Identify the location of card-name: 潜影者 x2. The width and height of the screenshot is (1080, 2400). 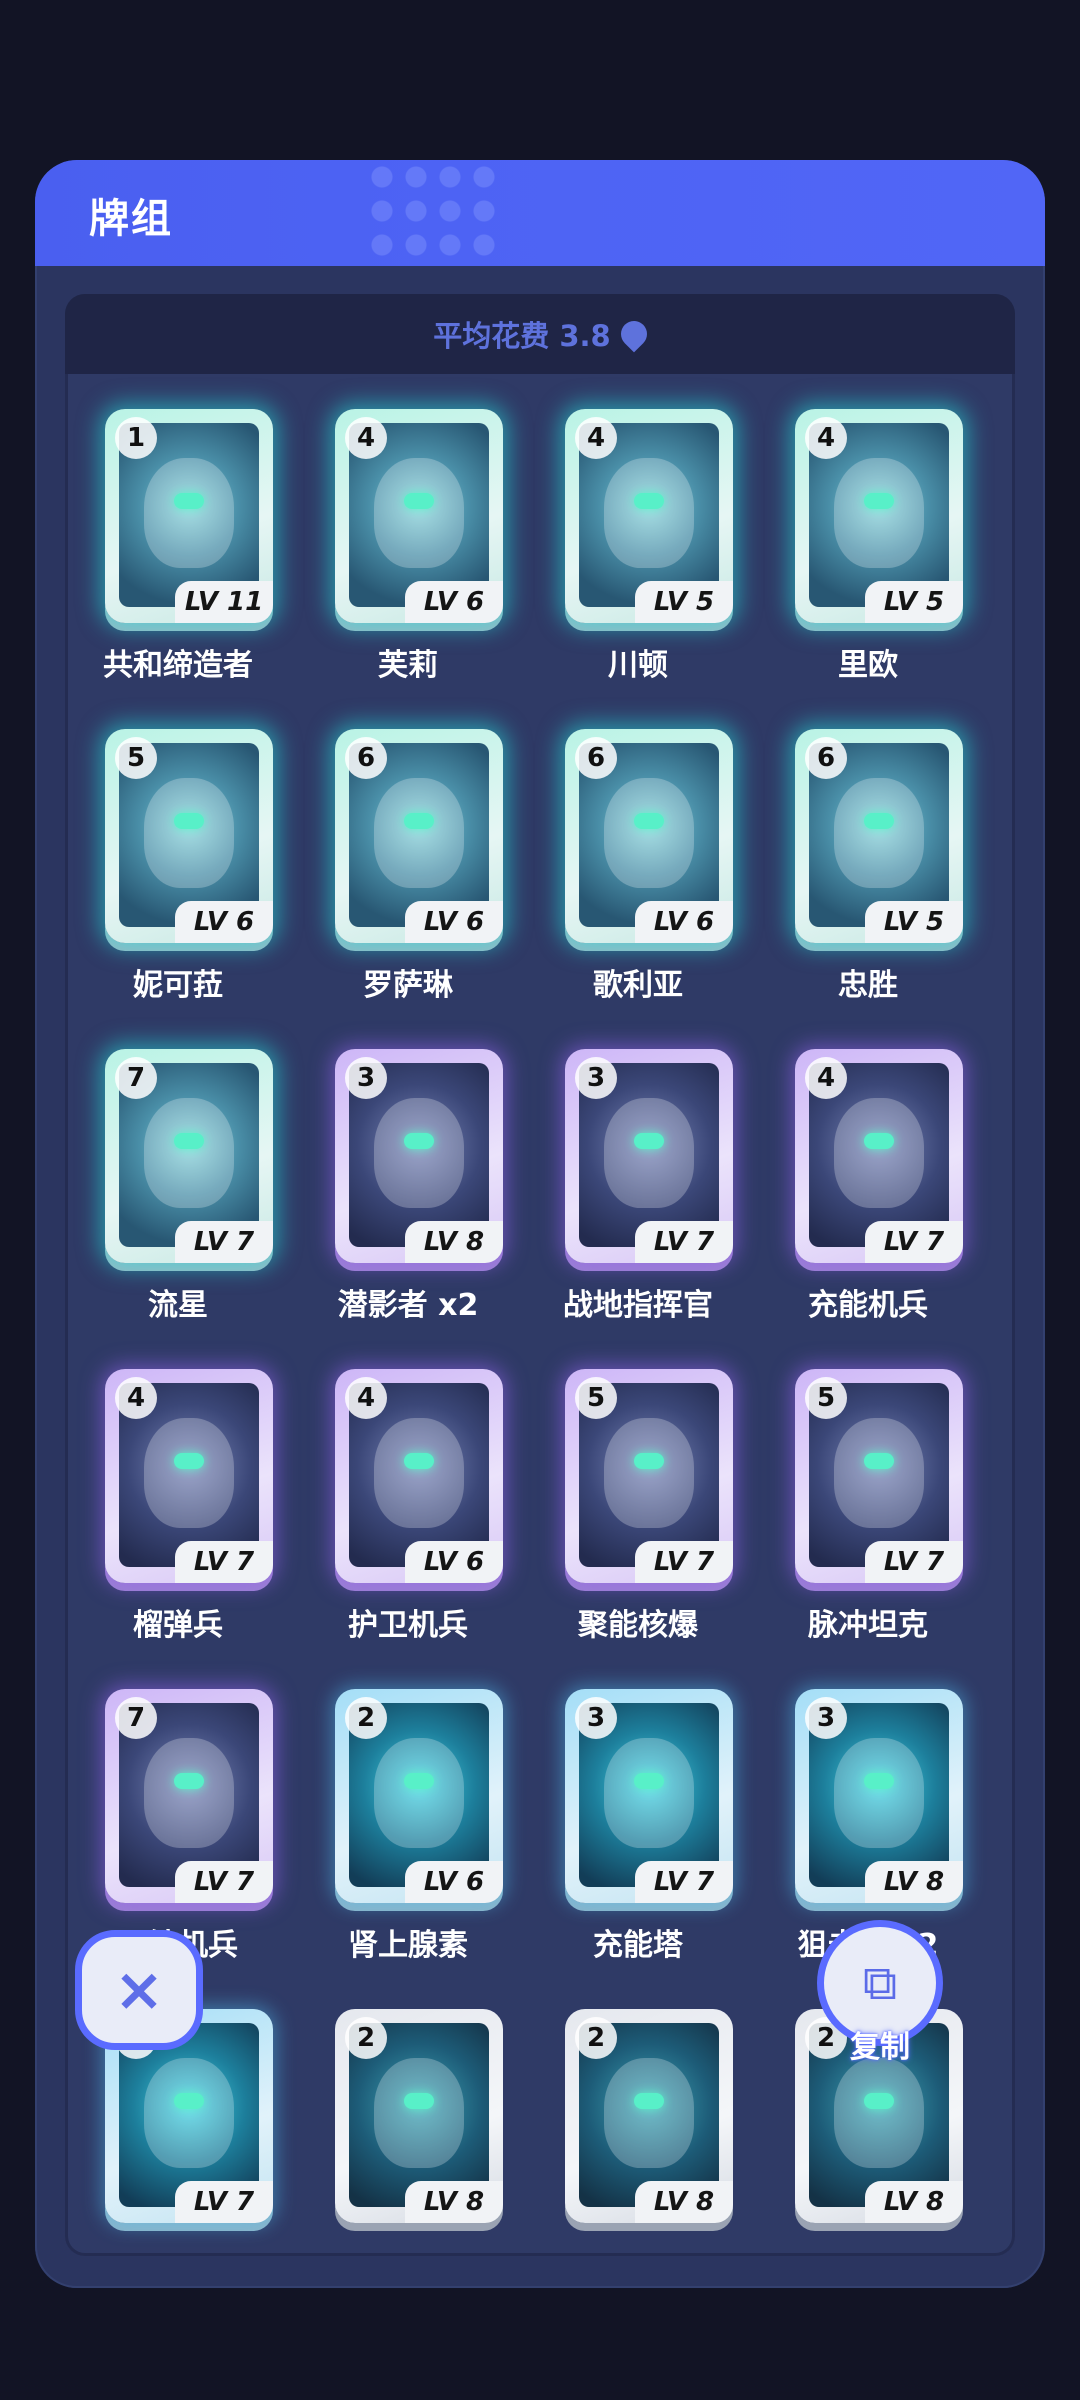
(408, 1305).